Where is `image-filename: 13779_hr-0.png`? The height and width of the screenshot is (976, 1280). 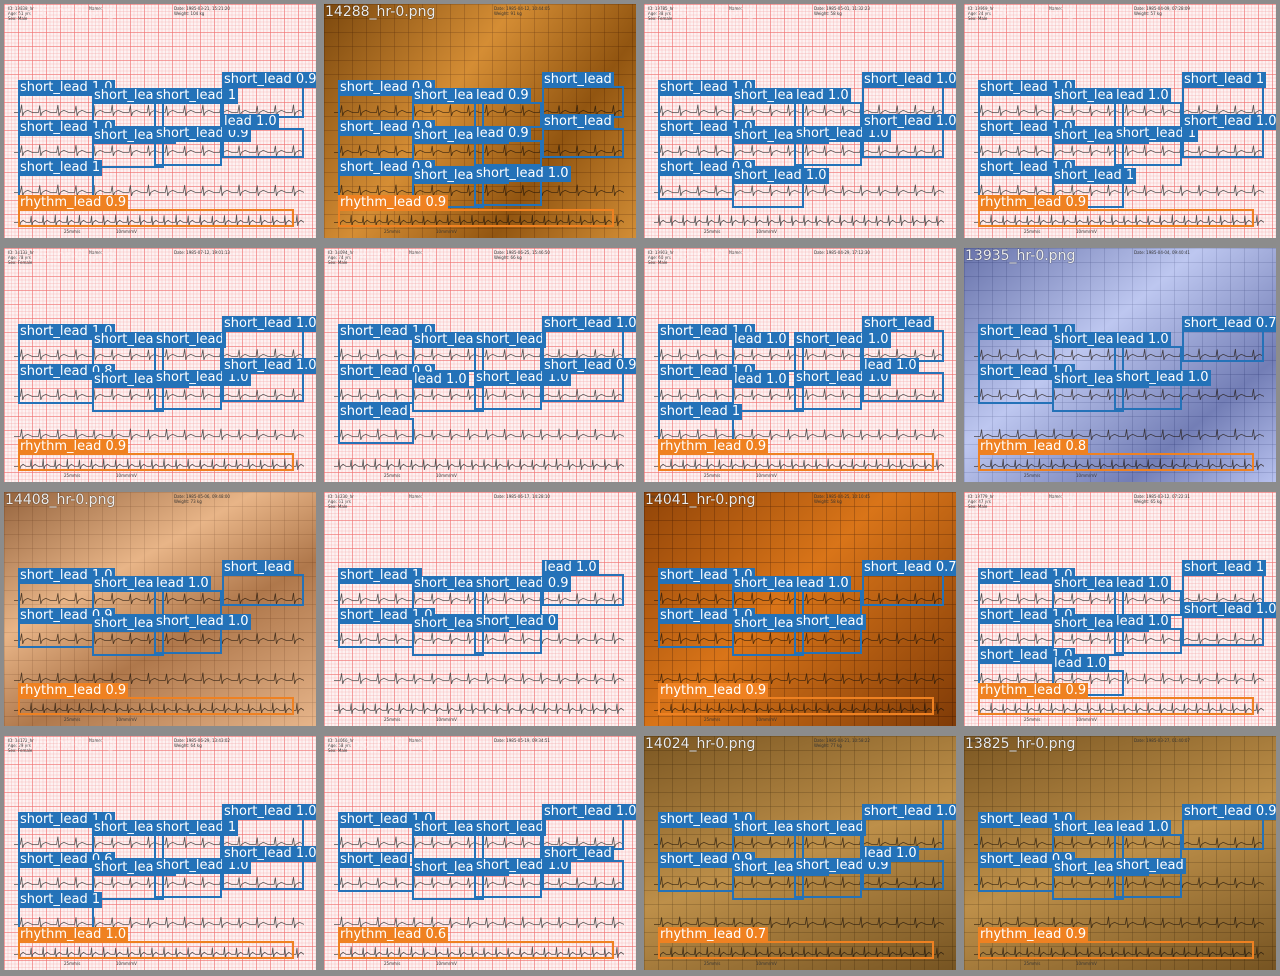
image-filename: 13779_hr-0.png is located at coordinates (1020, 500).